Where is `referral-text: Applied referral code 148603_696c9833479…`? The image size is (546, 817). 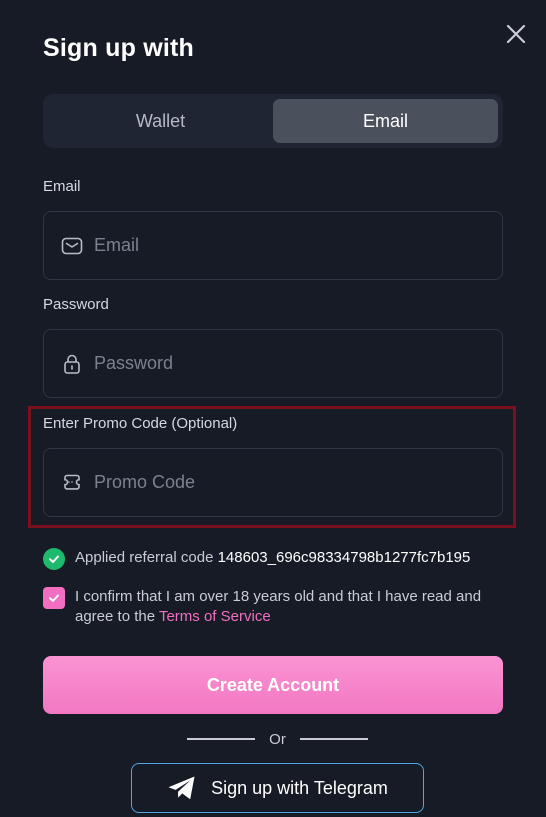
referral-text: Applied referral code 148603_696c9833479… is located at coordinates (272, 558).